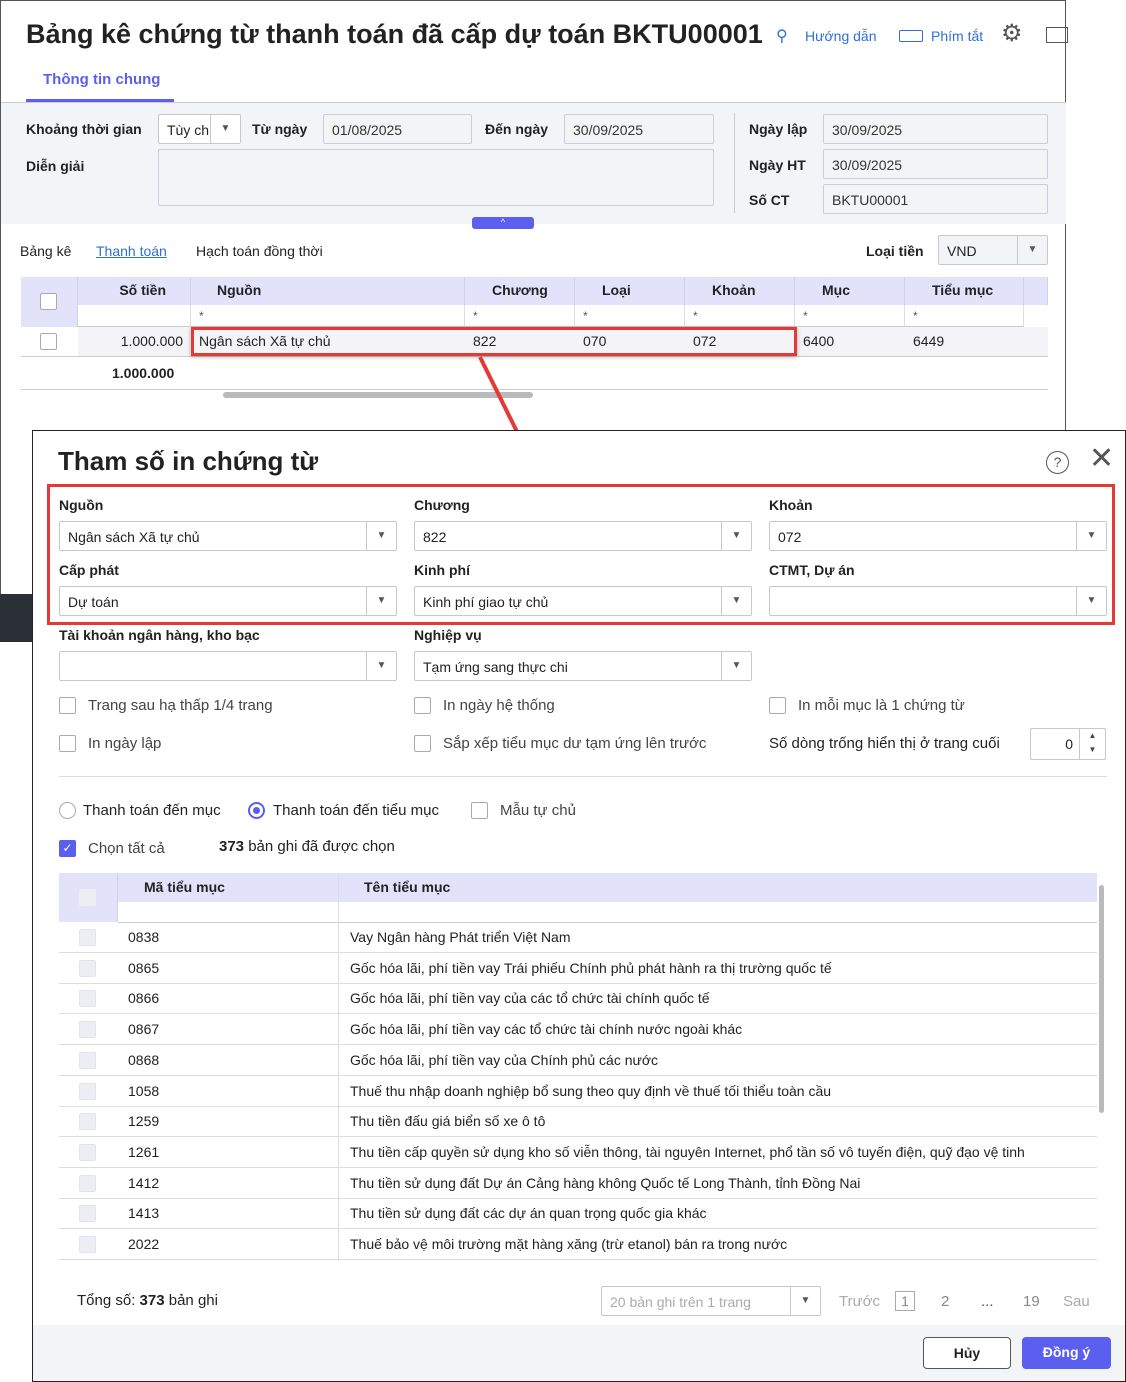 The image size is (1126, 1382). Describe the element at coordinates (134, 537) in the screenshot. I see `source-value: Ngân sách Xã tự chủ` at that location.